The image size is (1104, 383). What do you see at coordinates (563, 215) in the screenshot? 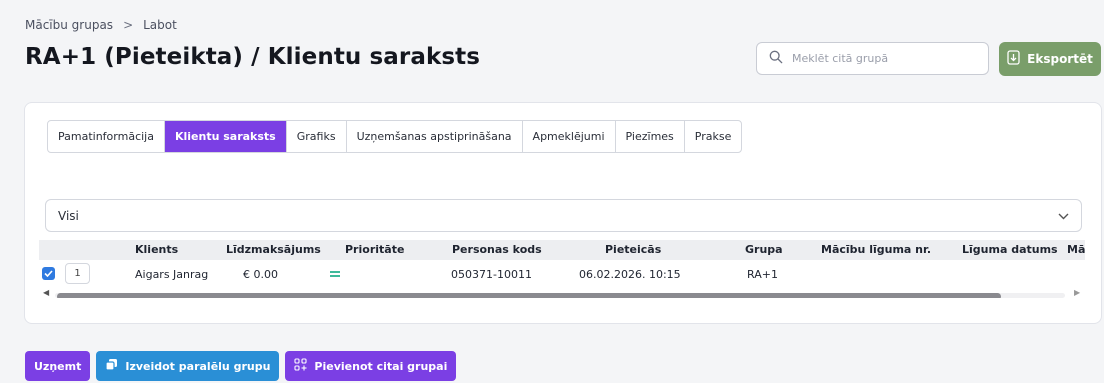
I see `filter-select: Visi` at bounding box center [563, 215].